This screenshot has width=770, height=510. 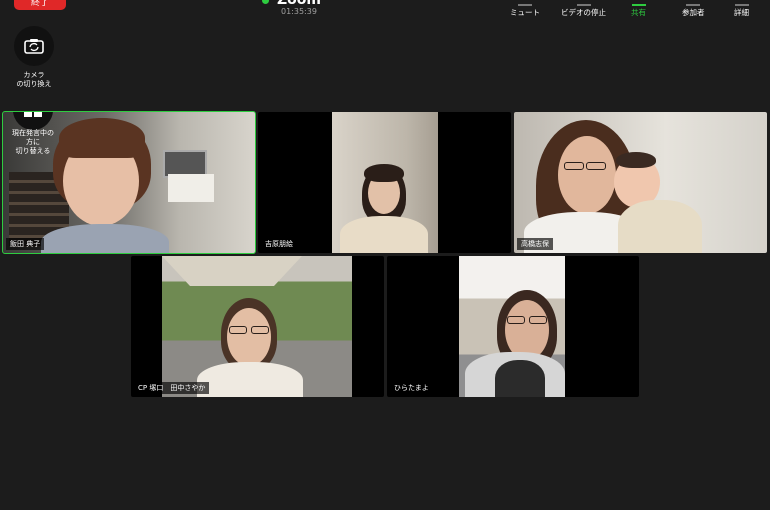 What do you see at coordinates (257, 326) in the screenshot?
I see `video-tile-4: CP 塚口 田中さやか` at bounding box center [257, 326].